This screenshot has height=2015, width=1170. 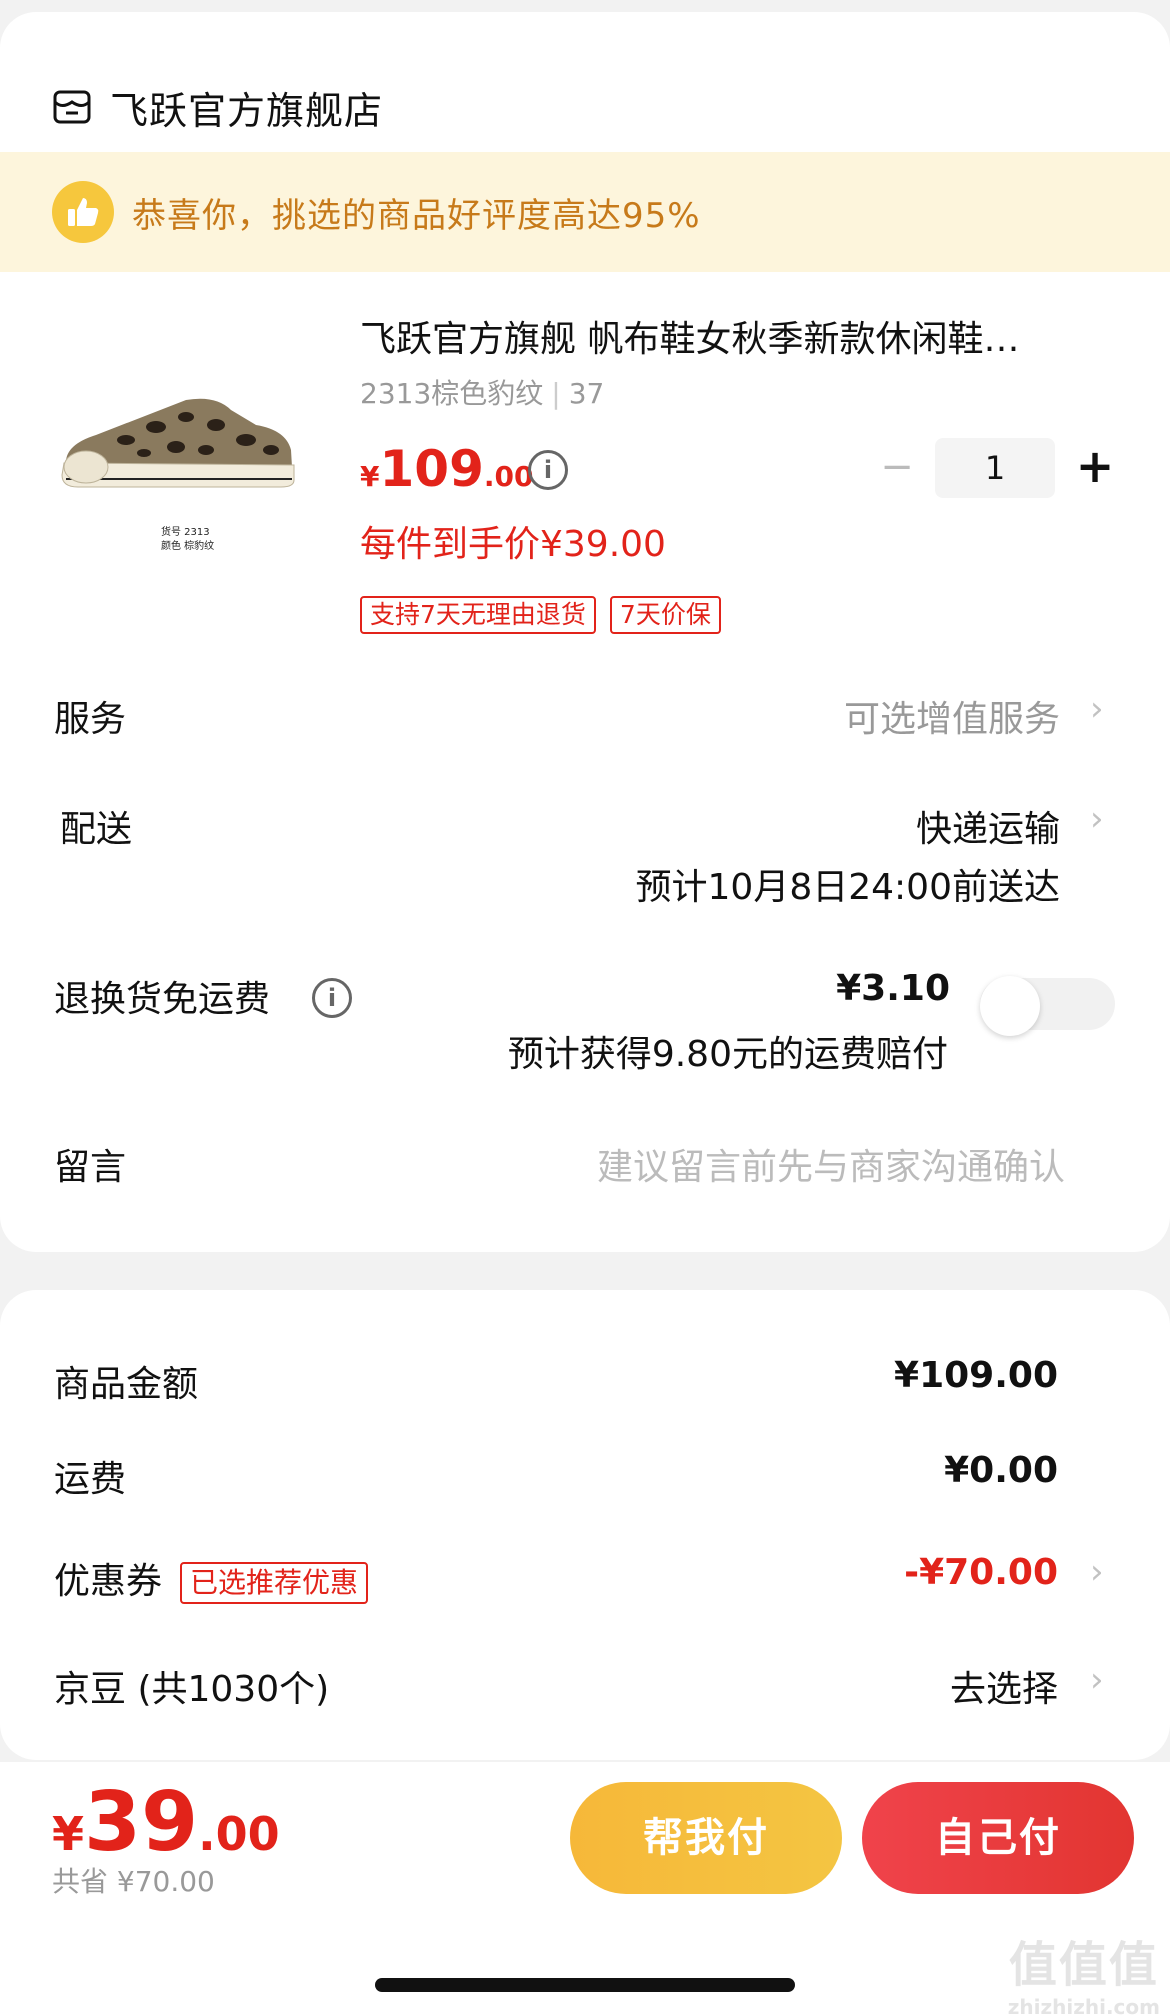 What do you see at coordinates (976, 1375) in the screenshot?
I see `goods-amount-value: ¥109.00` at bounding box center [976, 1375].